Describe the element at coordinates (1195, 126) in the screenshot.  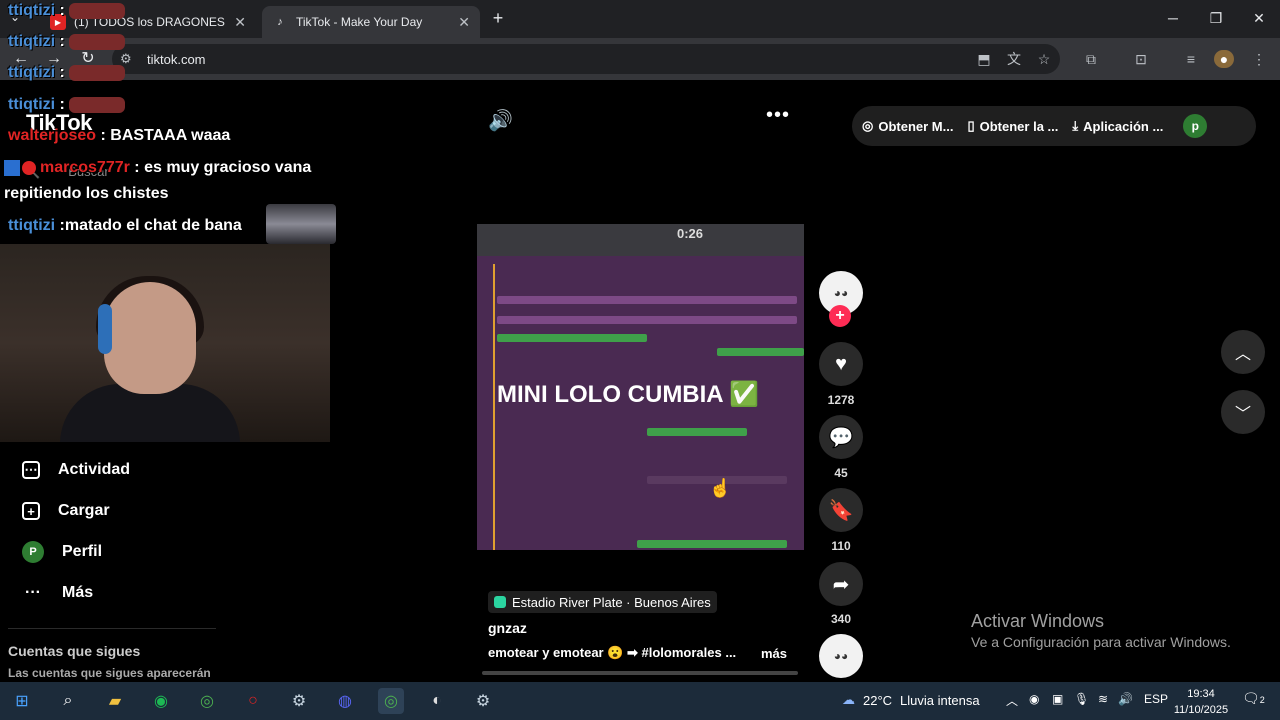
I see `profile-avatar: p` at that location.